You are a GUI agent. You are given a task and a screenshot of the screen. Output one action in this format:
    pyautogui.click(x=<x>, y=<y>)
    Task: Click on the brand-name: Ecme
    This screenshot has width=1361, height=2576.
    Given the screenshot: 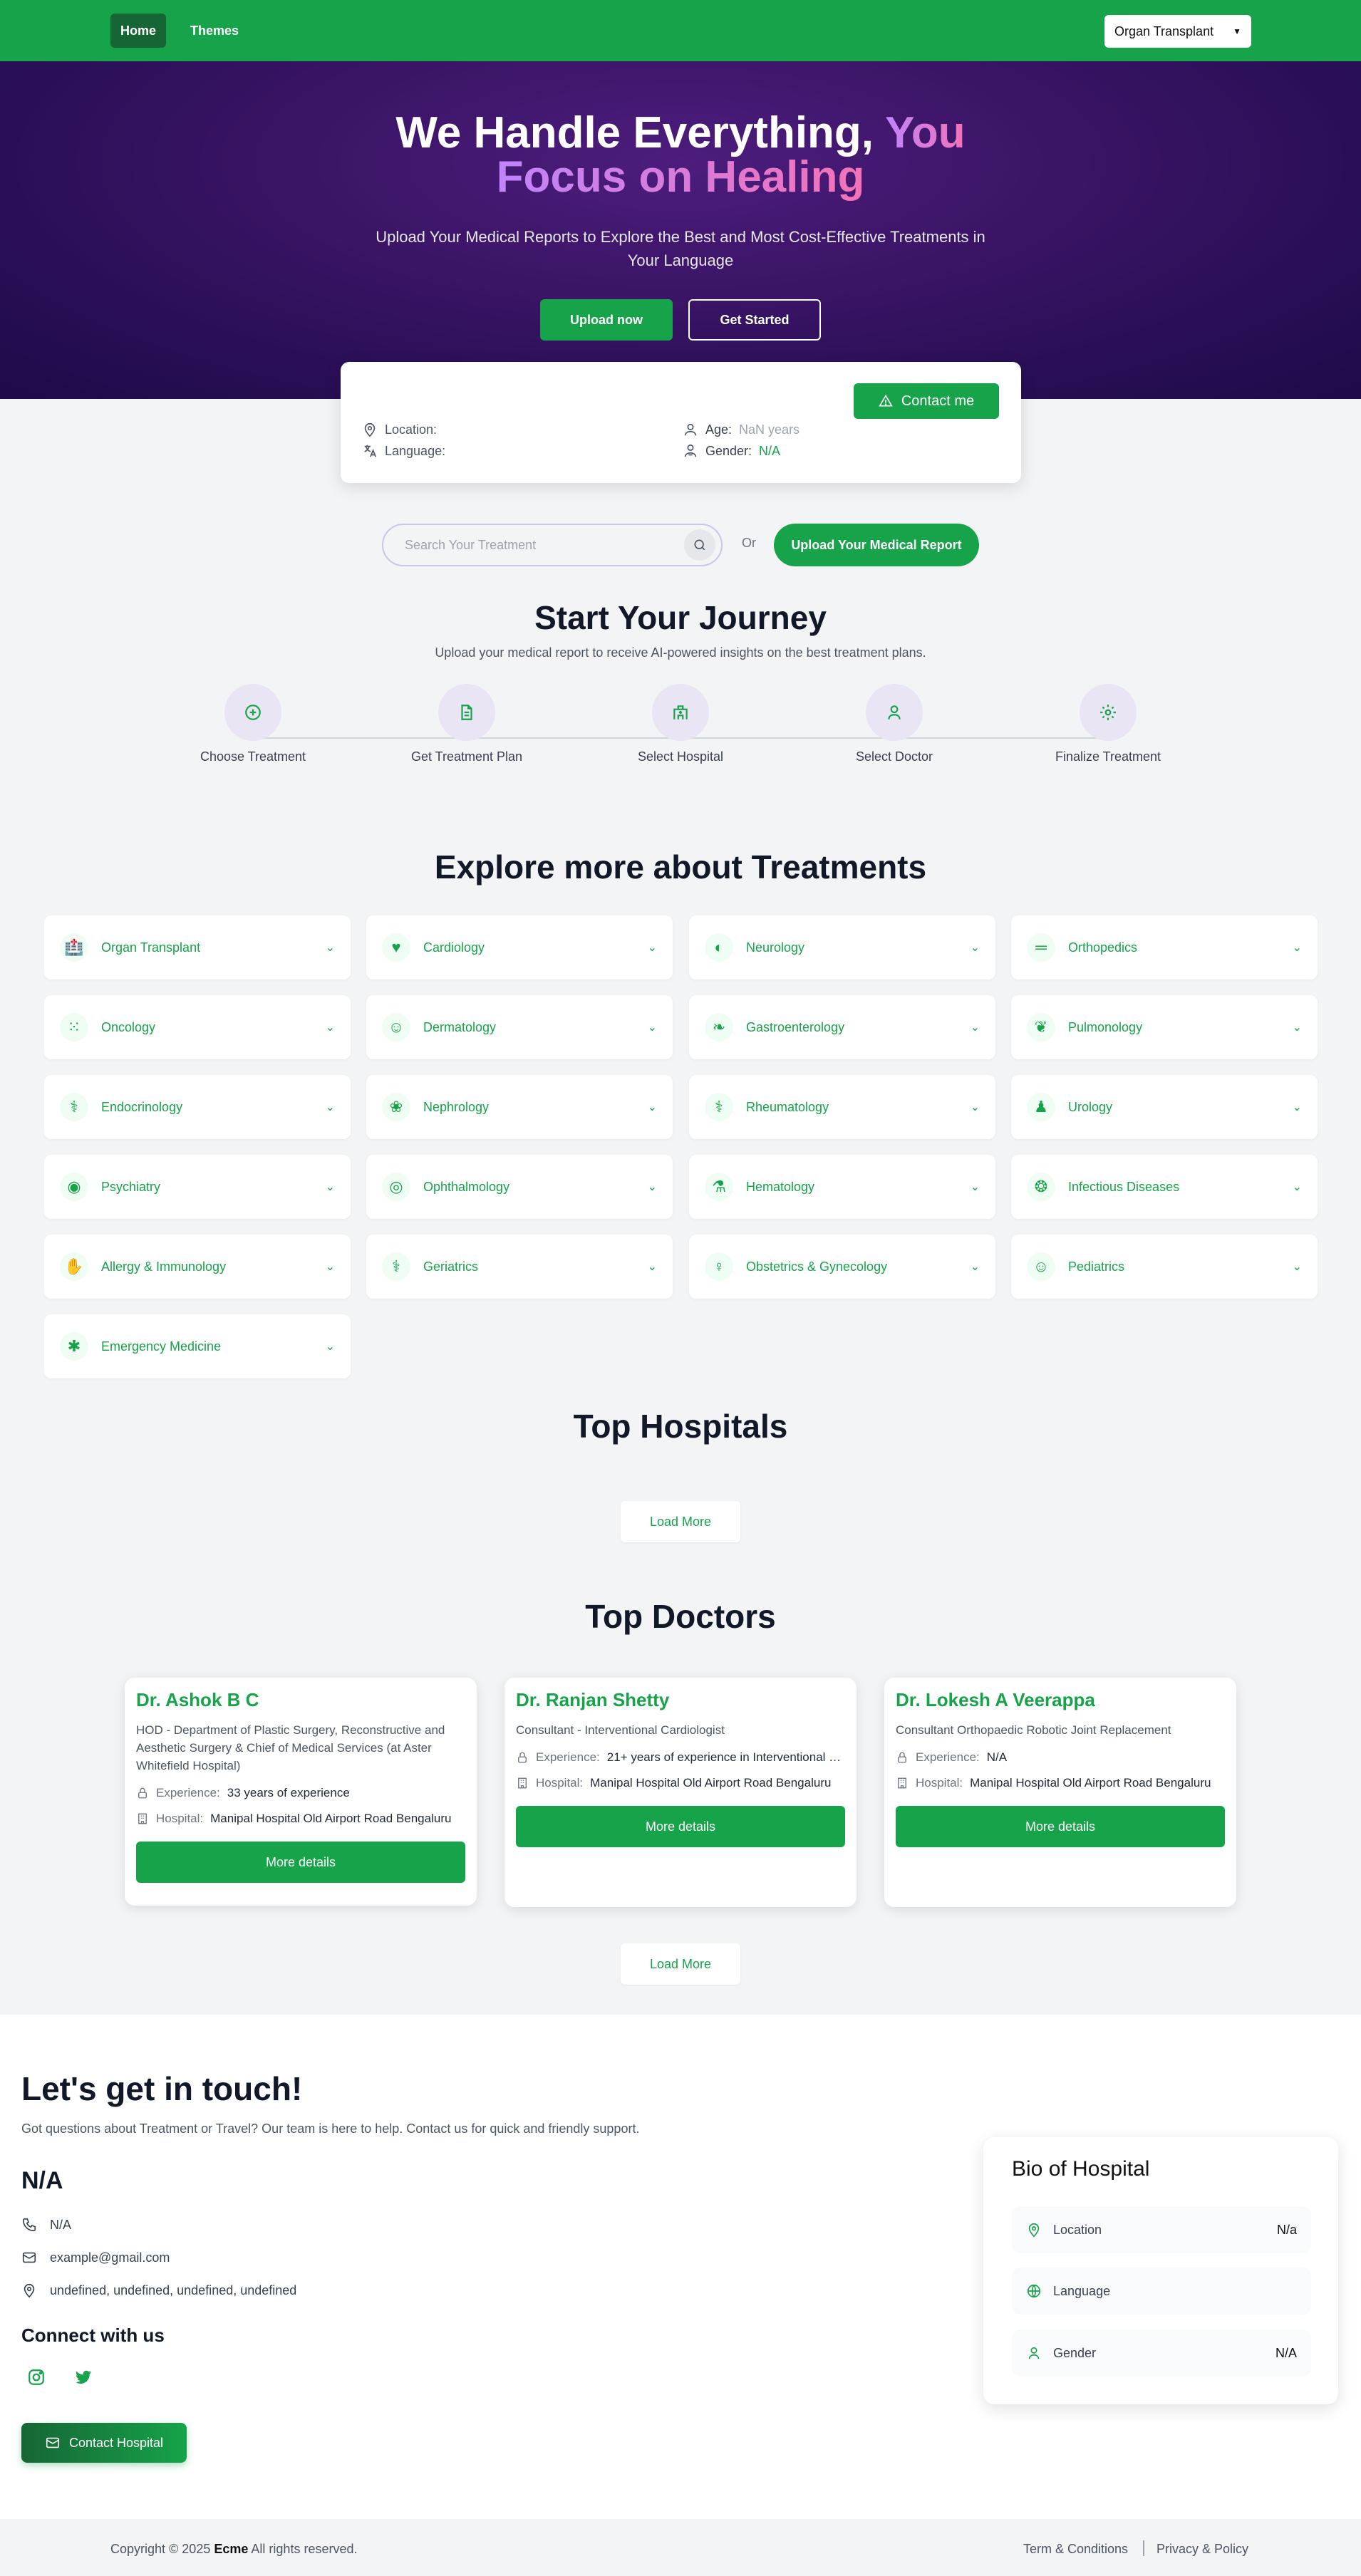 What is the action you would take?
    pyautogui.click(x=231, y=2549)
    